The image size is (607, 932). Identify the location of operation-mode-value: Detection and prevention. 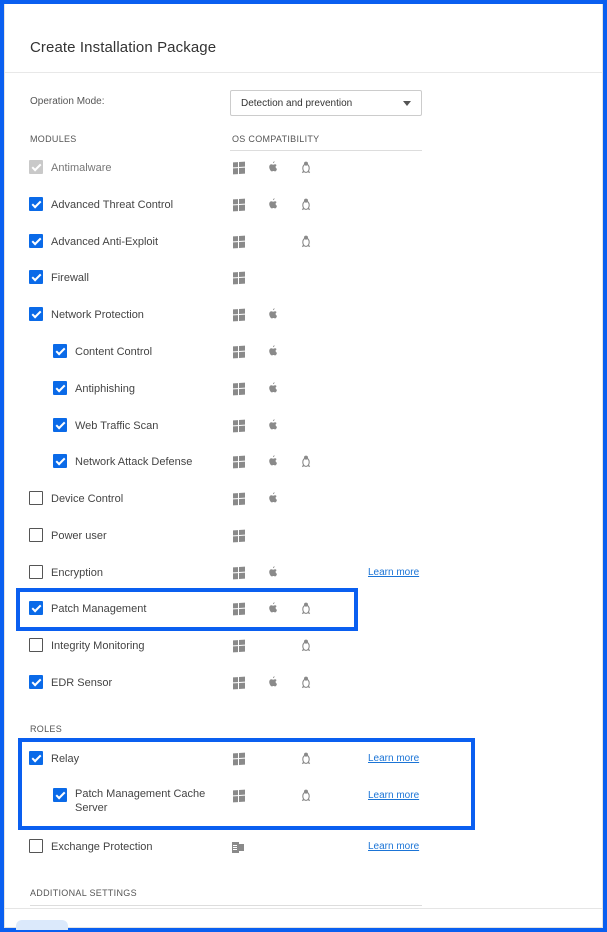
(297, 103).